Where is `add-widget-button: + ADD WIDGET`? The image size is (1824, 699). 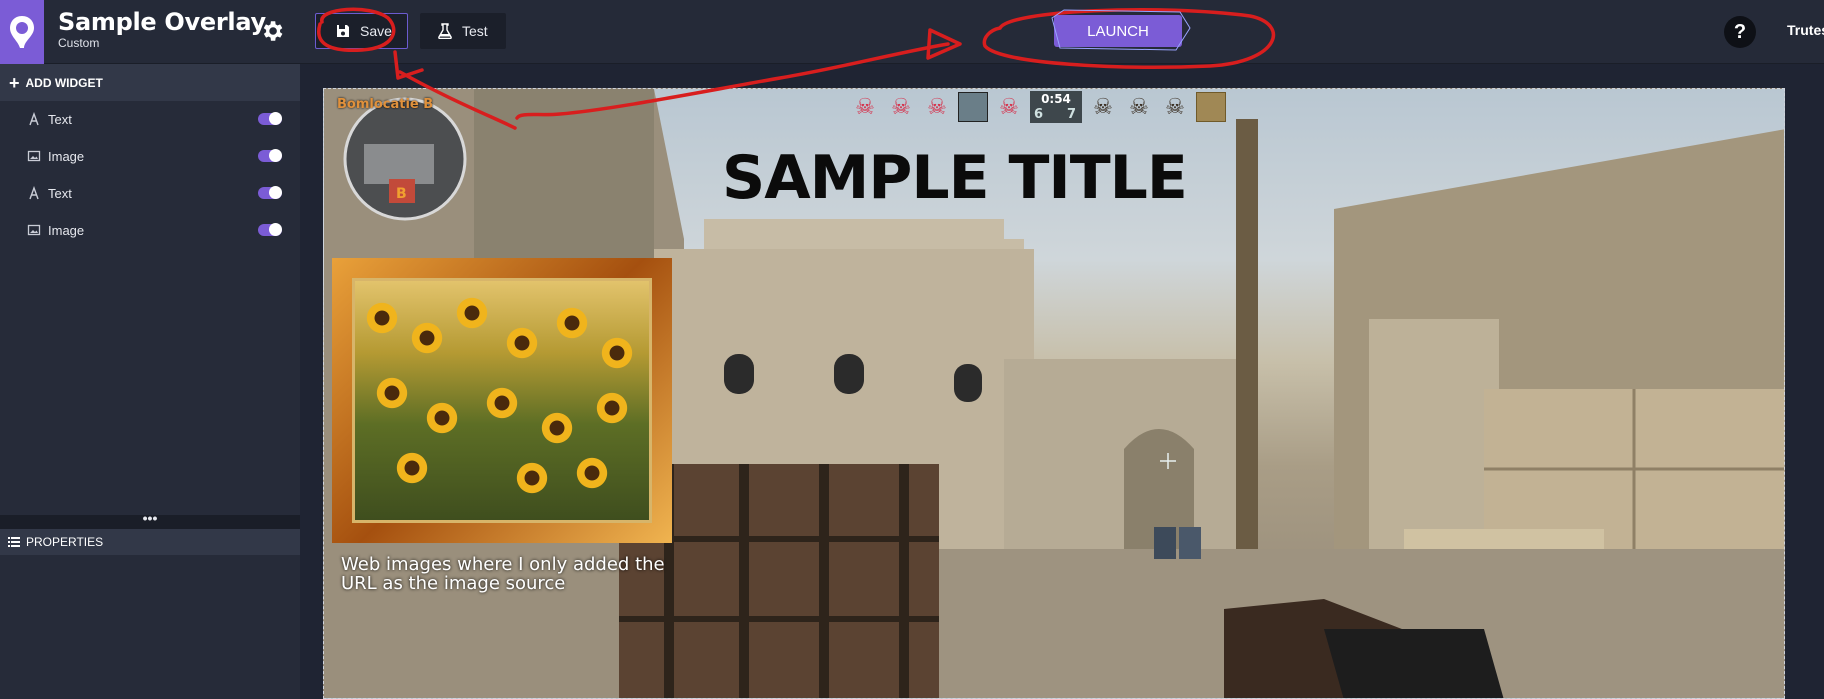
add-widget-button: + ADD WIDGET is located at coordinates (150, 82).